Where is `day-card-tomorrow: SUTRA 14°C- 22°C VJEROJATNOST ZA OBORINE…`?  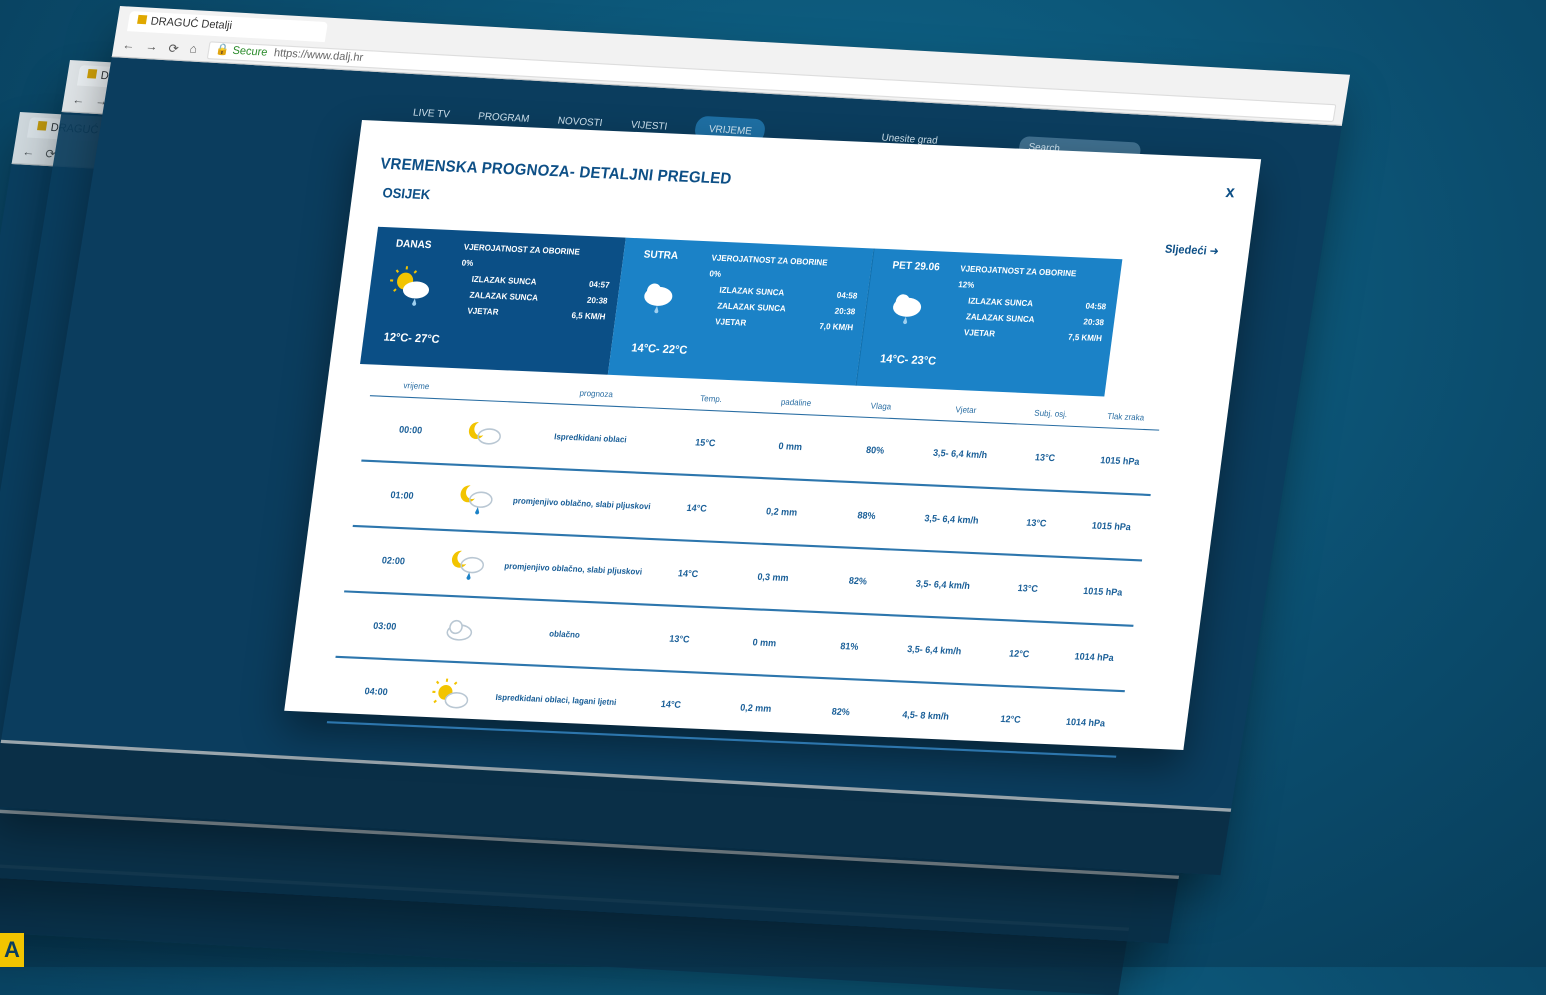
day-card-tomorrow: SUTRA 14°C- 22°C VJEROJATNOST ZA OBORINE… is located at coordinates (741, 312).